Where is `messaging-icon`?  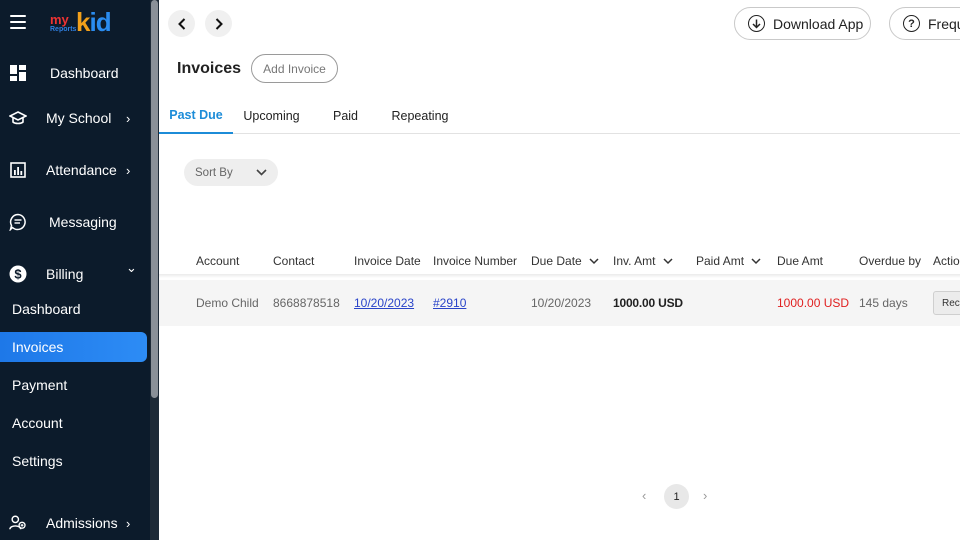 messaging-icon is located at coordinates (18, 222).